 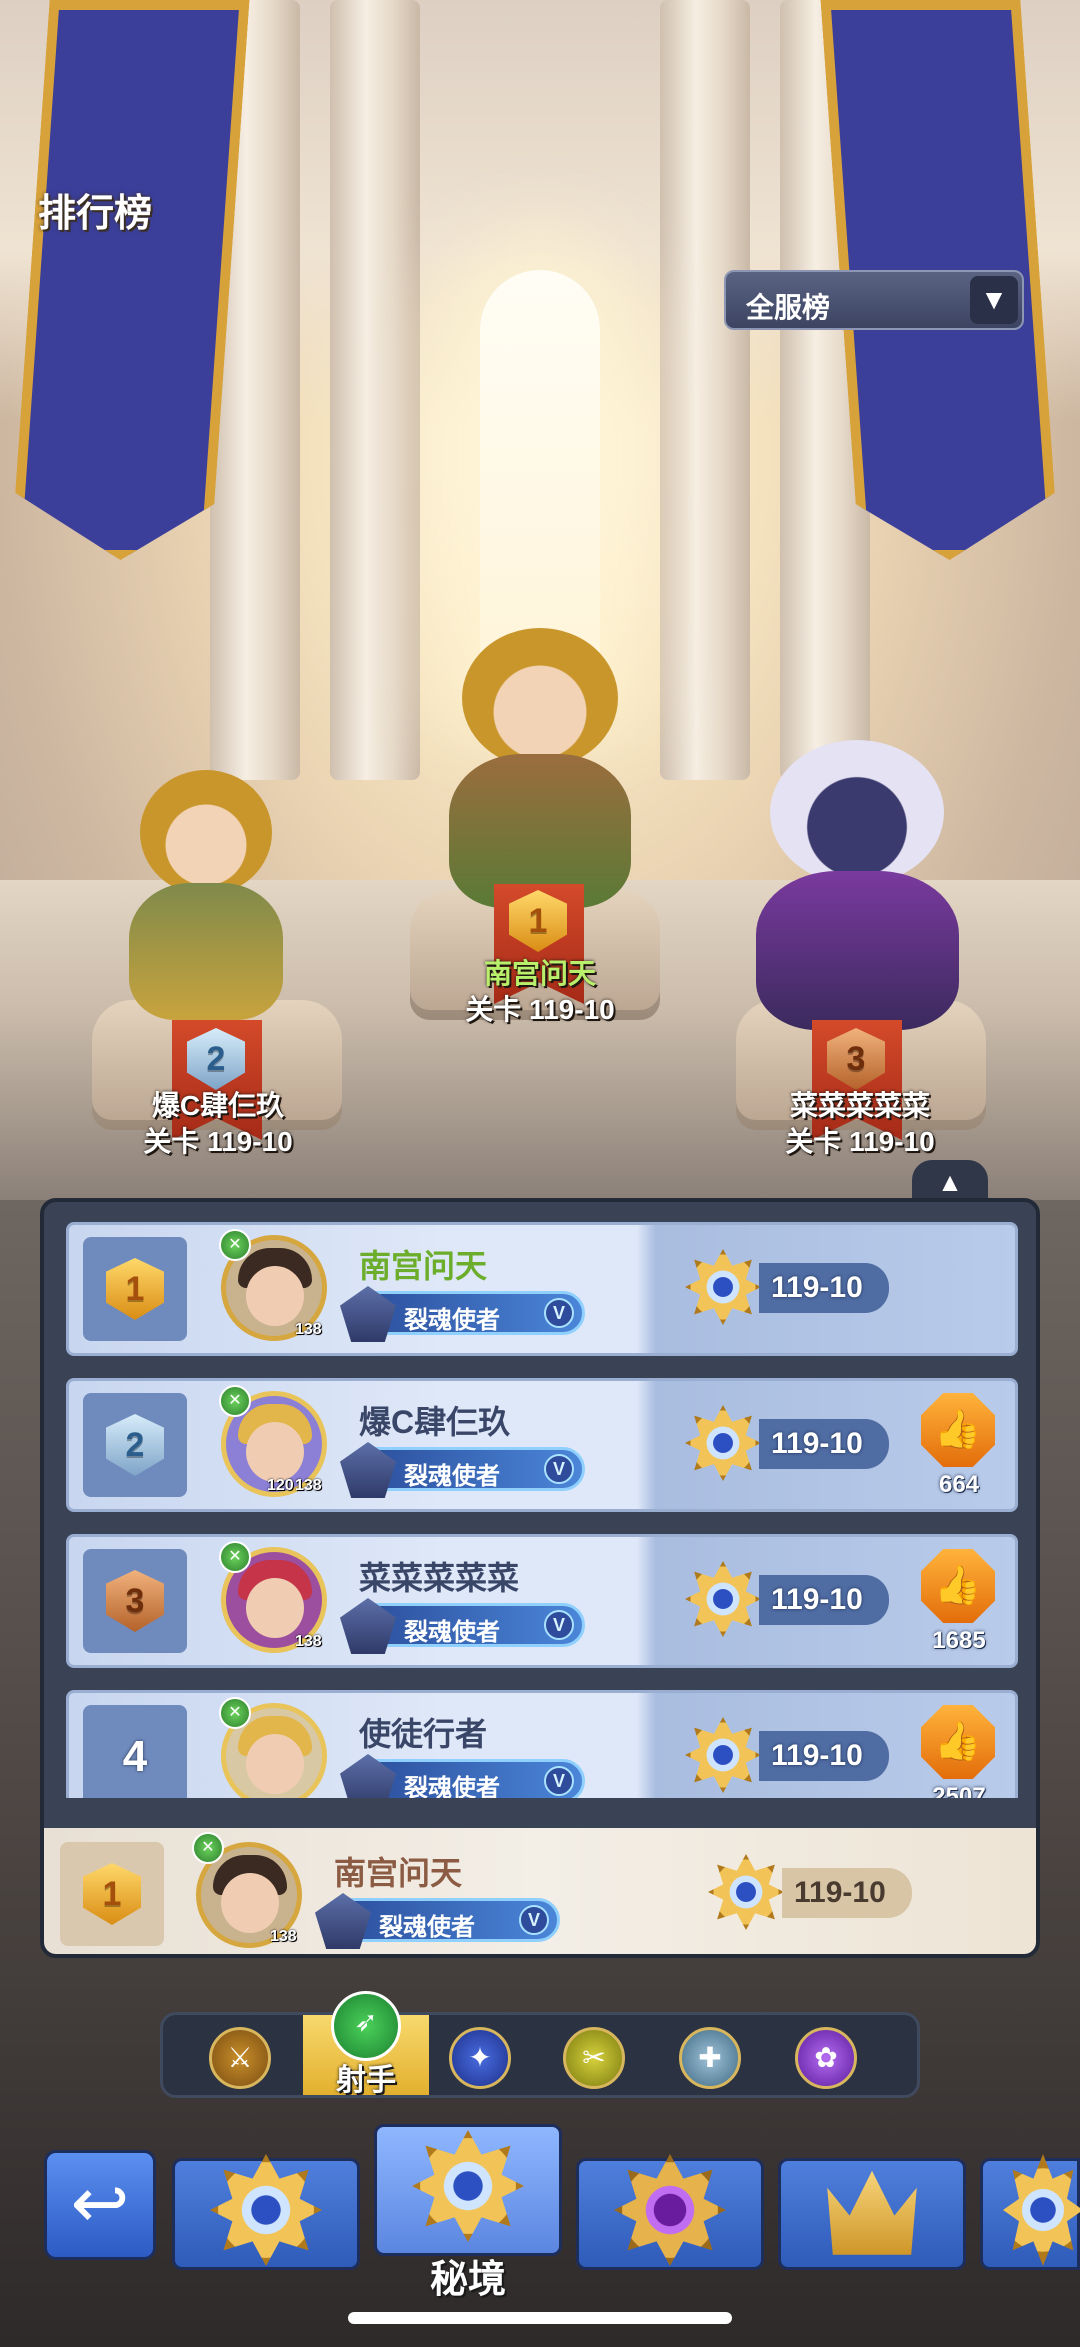 What do you see at coordinates (240, 2058) in the screenshot?
I see `warrior-icon: ⚔` at bounding box center [240, 2058].